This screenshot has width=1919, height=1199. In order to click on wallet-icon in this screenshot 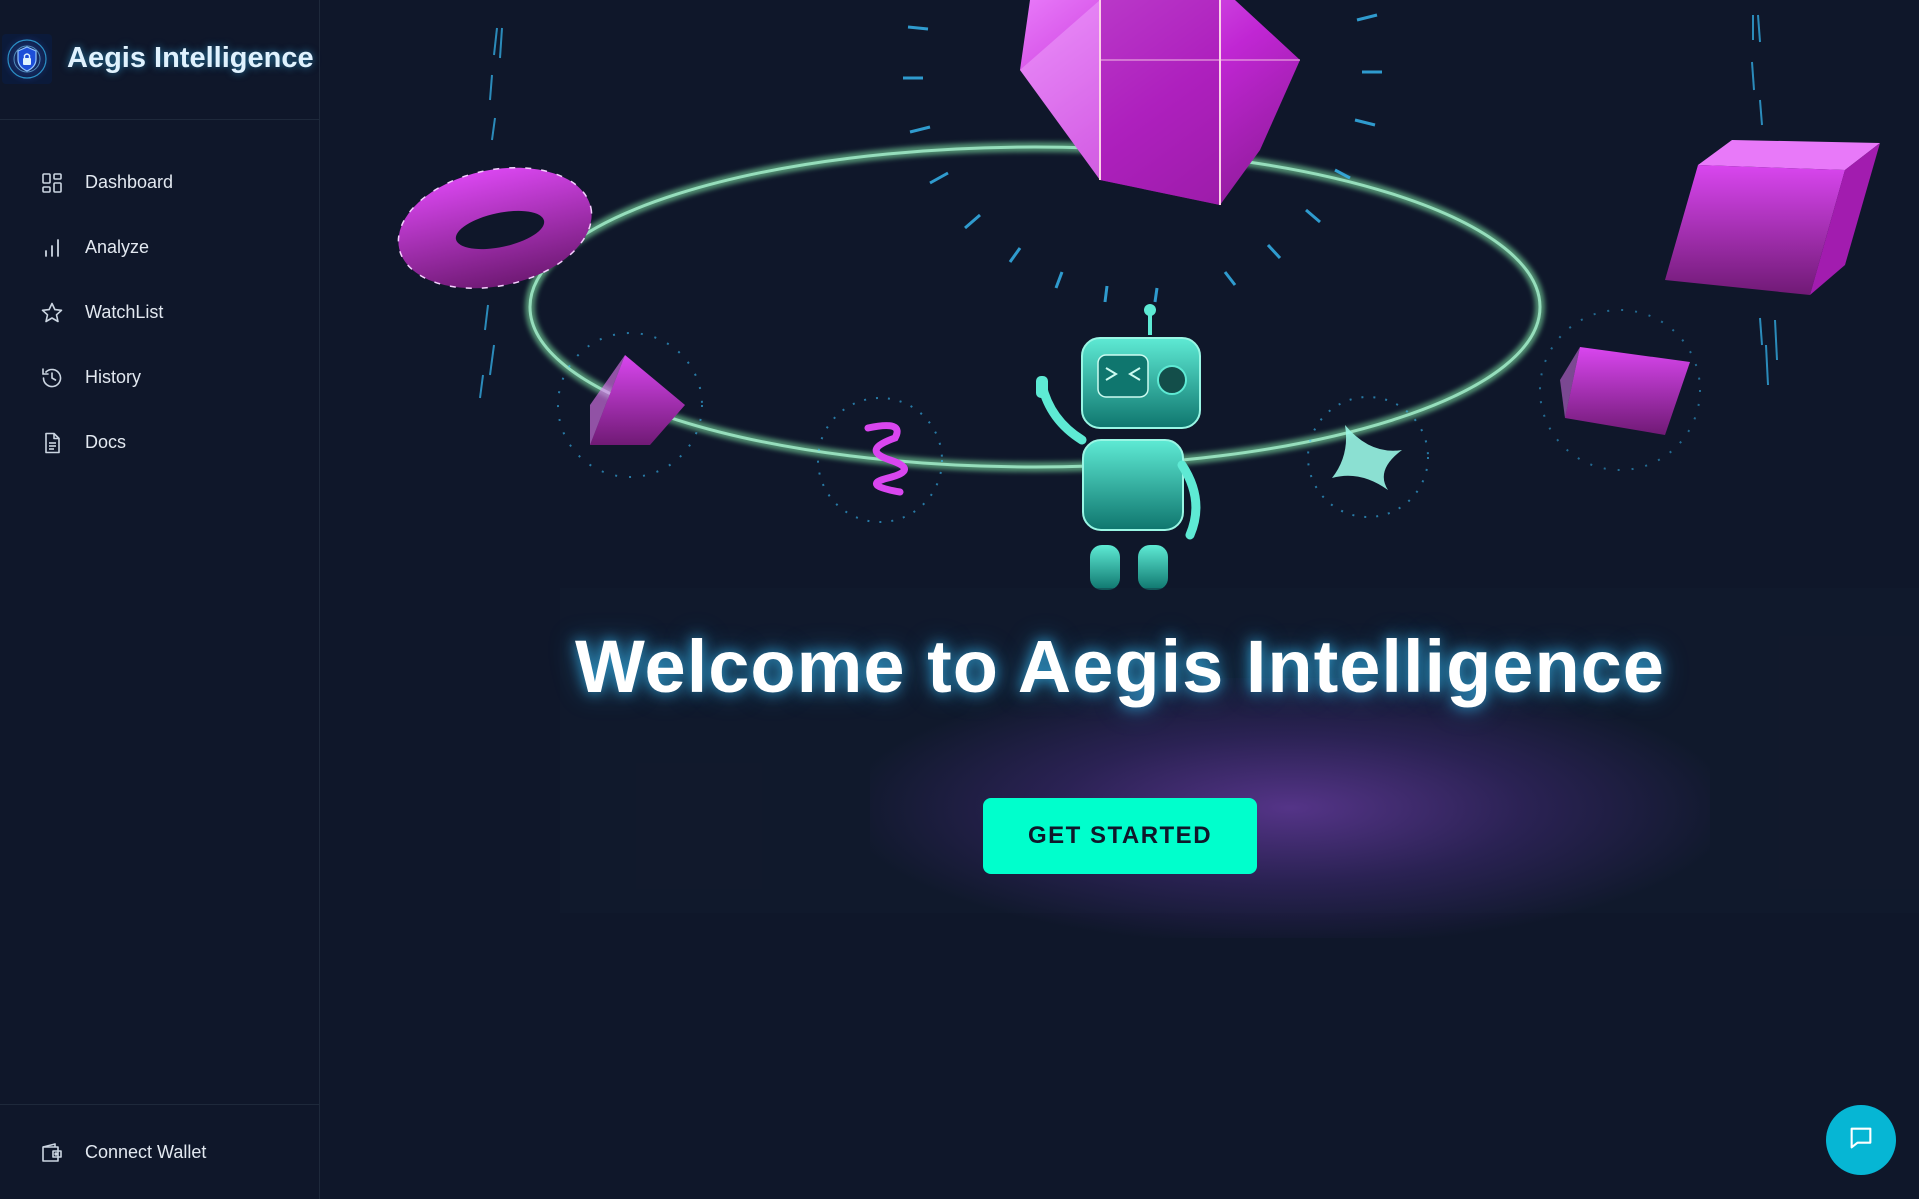, I will do `click(52, 1153)`.